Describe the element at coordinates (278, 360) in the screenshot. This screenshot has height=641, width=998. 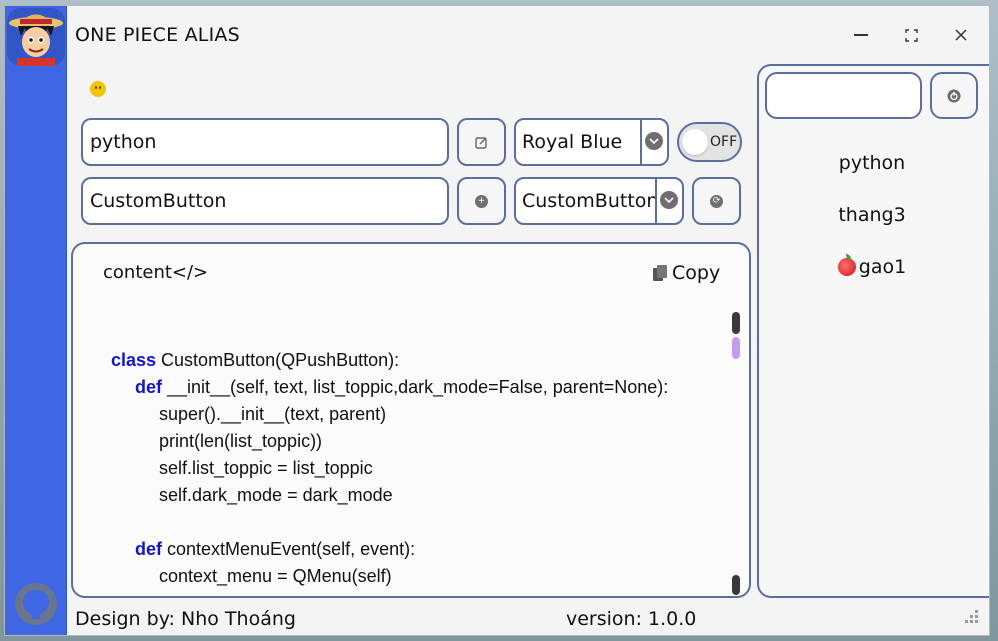
I see `code-text: CustomButton(QPushButton):` at that location.